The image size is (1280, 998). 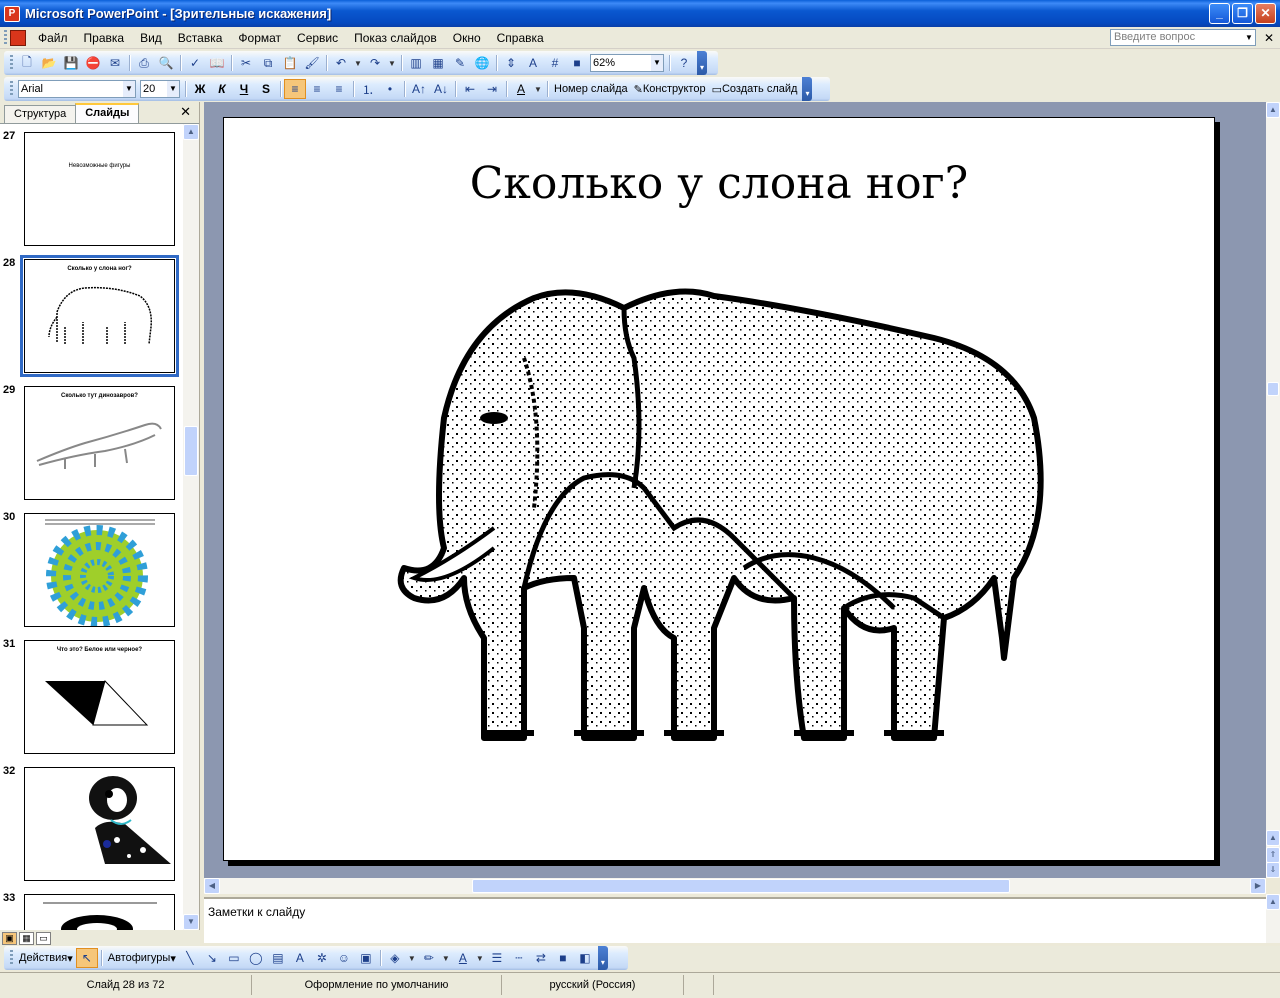 What do you see at coordinates (278, 958) in the screenshot?
I see `textbox-icon: ▤` at bounding box center [278, 958].